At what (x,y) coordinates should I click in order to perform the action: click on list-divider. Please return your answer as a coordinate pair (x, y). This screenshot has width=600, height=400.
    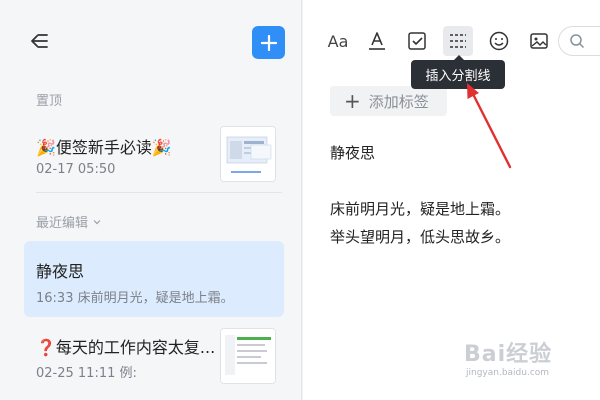
    Looking at the image, I should click on (159, 192).